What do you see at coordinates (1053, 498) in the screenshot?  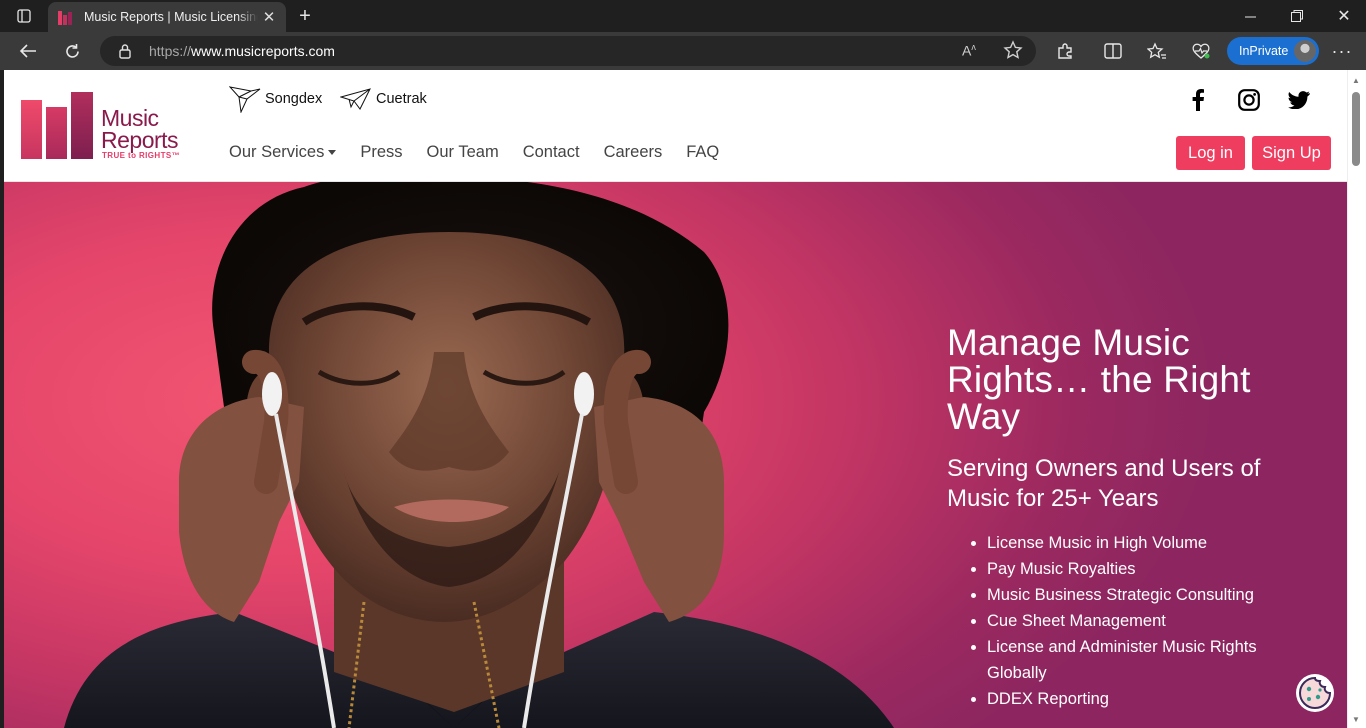 I see `hero-subhead-line2: Music for 25+ Years` at bounding box center [1053, 498].